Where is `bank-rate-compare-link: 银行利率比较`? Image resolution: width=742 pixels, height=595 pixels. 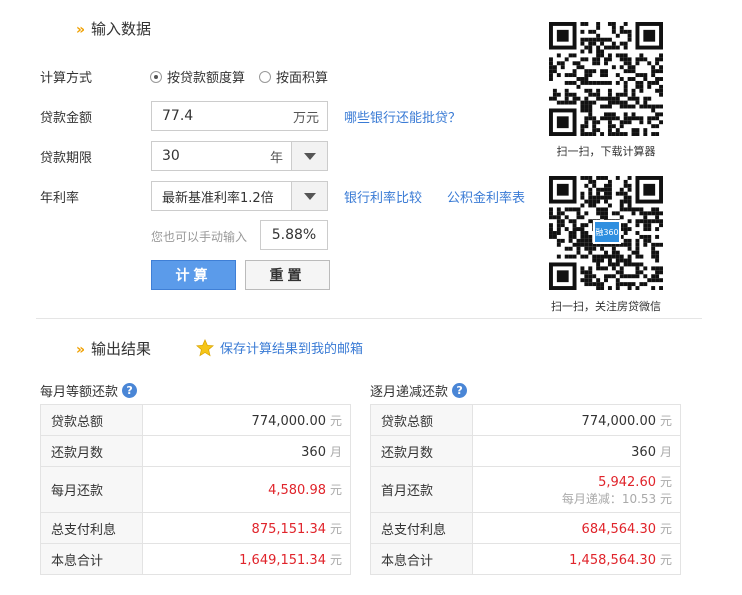 bank-rate-compare-link: 银行利率比较 is located at coordinates (383, 196).